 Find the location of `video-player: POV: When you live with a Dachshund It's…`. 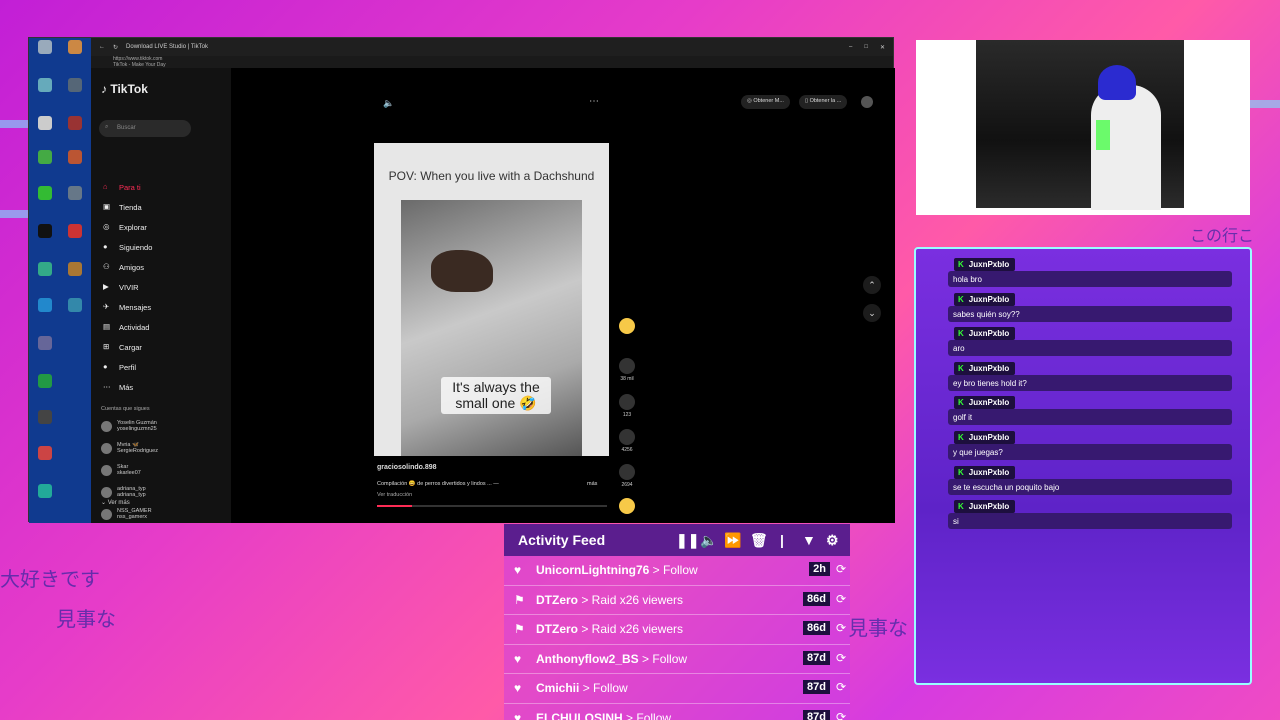

video-player: POV: When you live with a Dachshund It's… is located at coordinates (491, 299).